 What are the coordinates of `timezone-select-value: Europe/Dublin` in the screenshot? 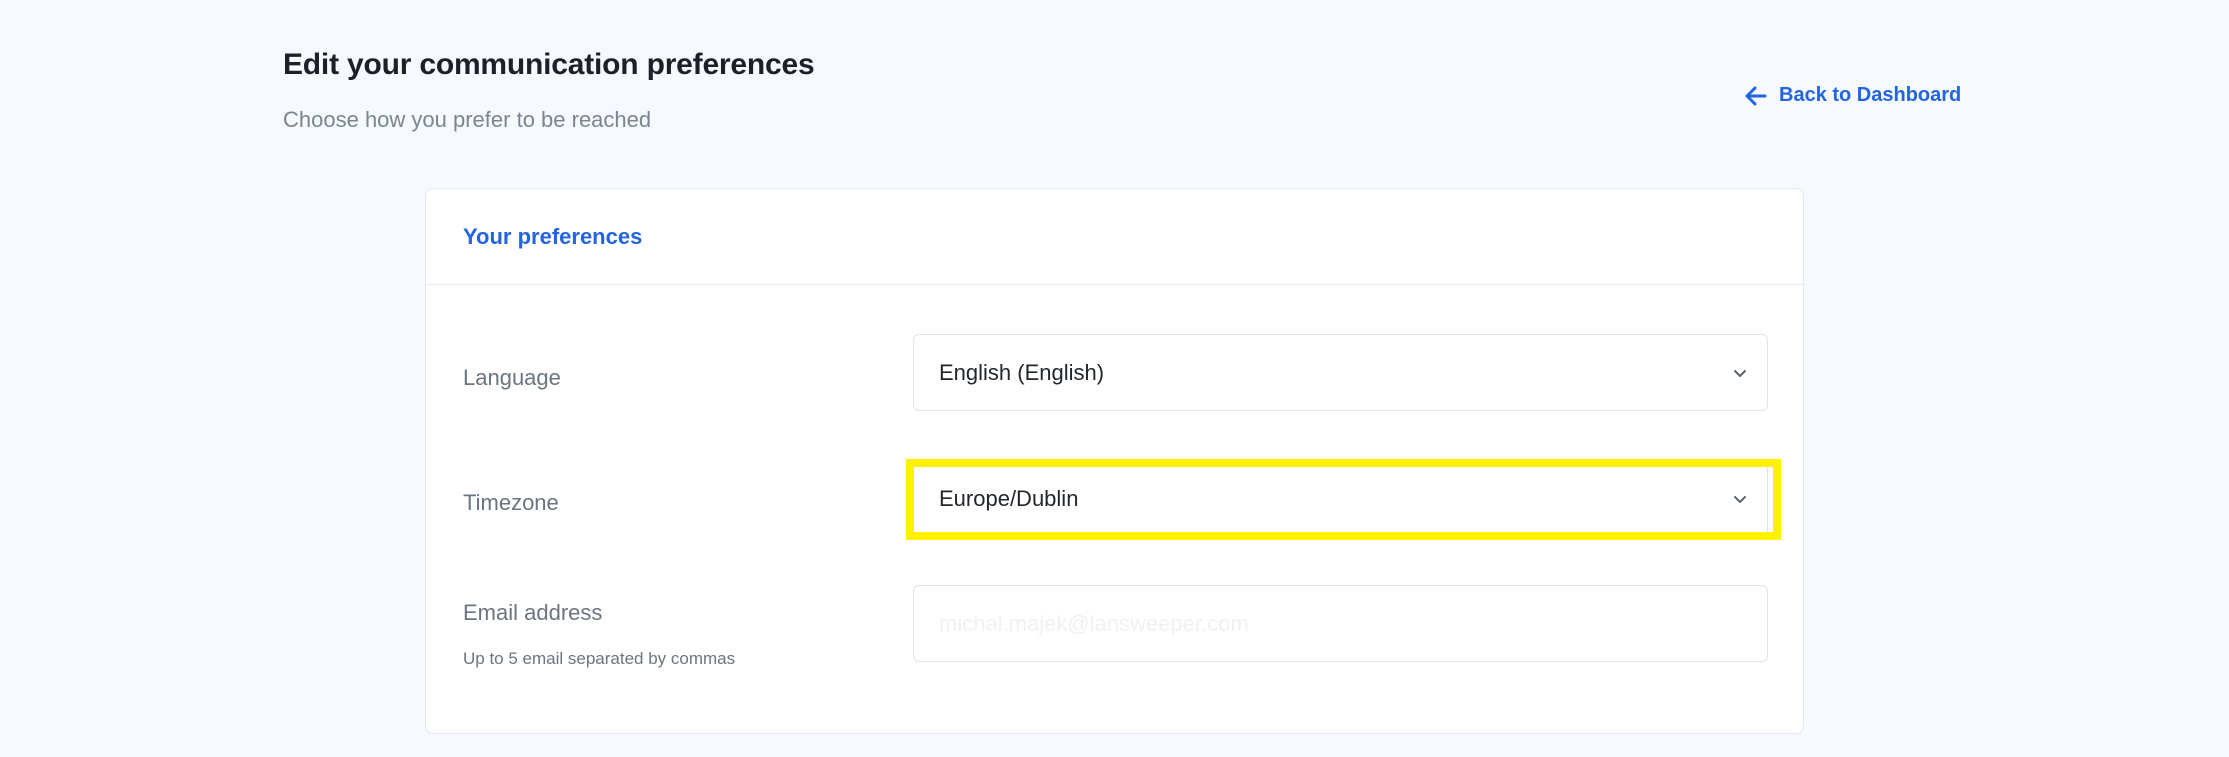 It's located at (1009, 498).